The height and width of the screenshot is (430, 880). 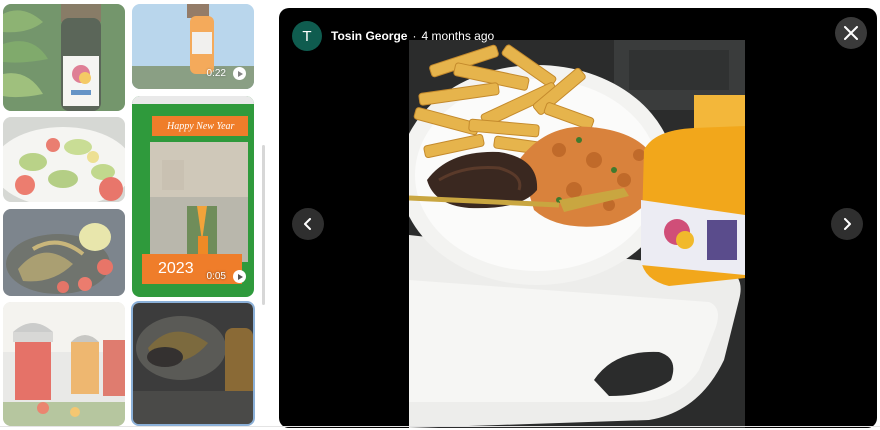 What do you see at coordinates (263, 225) in the screenshot?
I see `gallery-scrollbar` at bounding box center [263, 225].